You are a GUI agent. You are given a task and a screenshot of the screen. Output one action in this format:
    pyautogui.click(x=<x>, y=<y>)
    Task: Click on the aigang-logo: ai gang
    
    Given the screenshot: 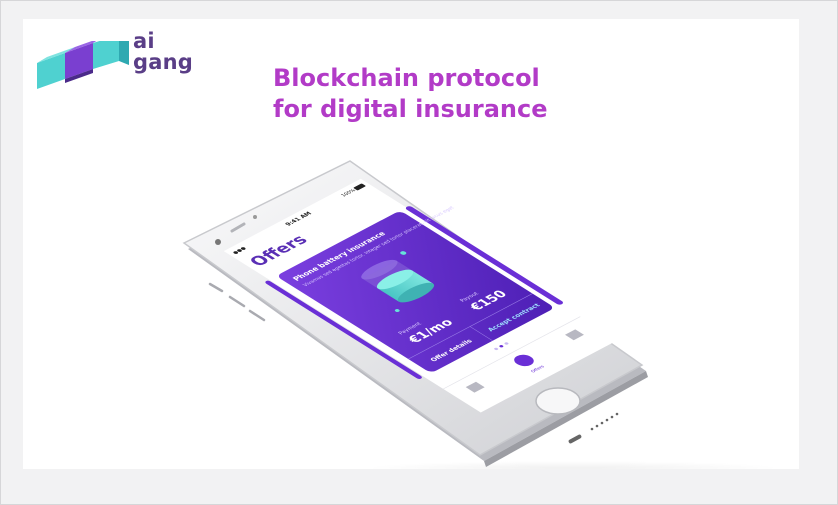 What is the action you would take?
    pyautogui.click(x=122, y=66)
    